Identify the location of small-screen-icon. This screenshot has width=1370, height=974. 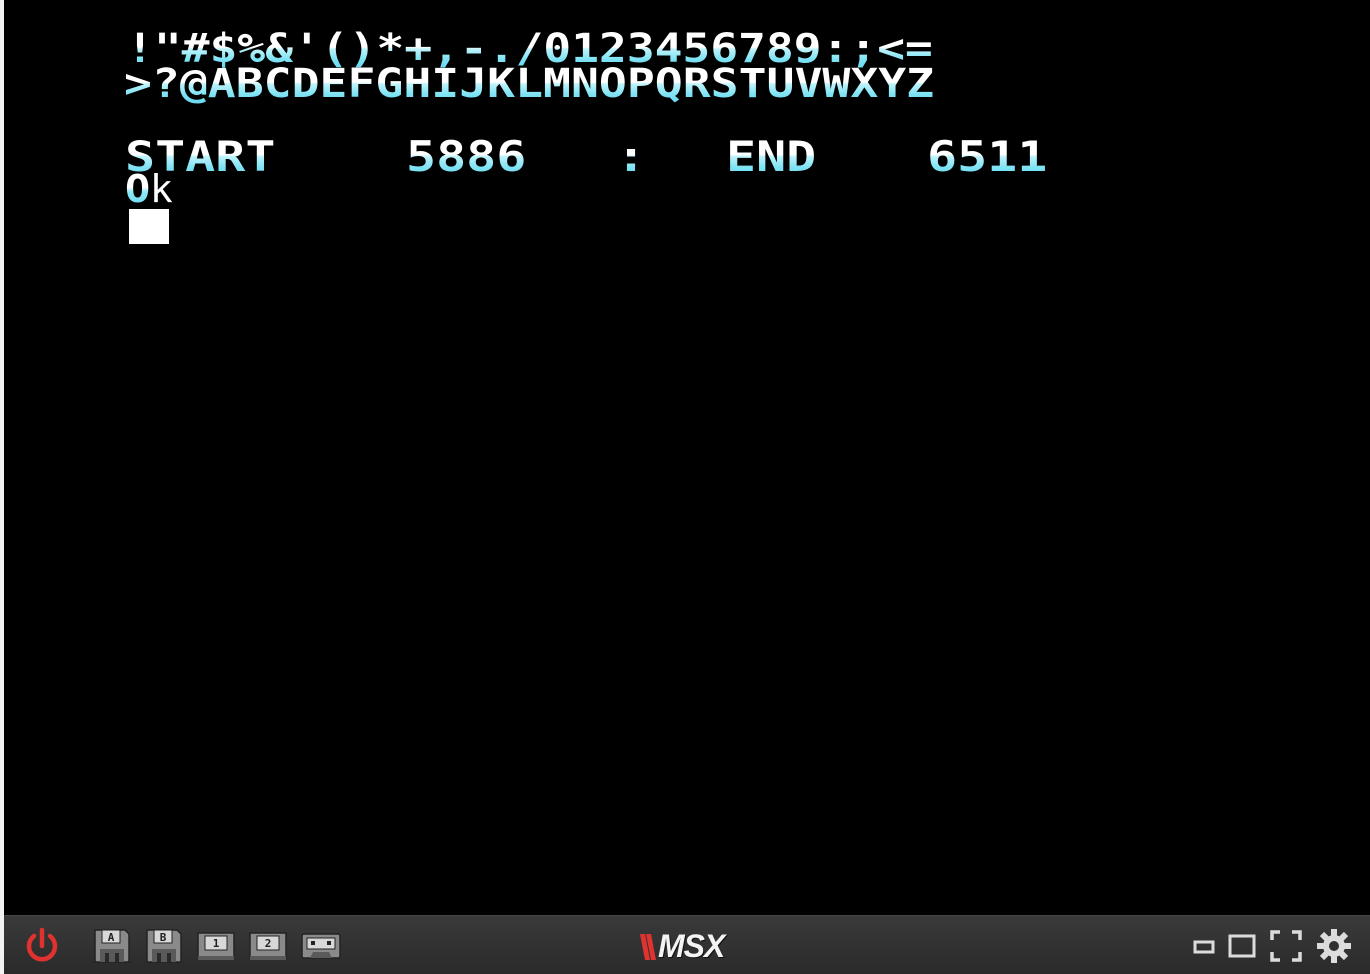
(1204, 947).